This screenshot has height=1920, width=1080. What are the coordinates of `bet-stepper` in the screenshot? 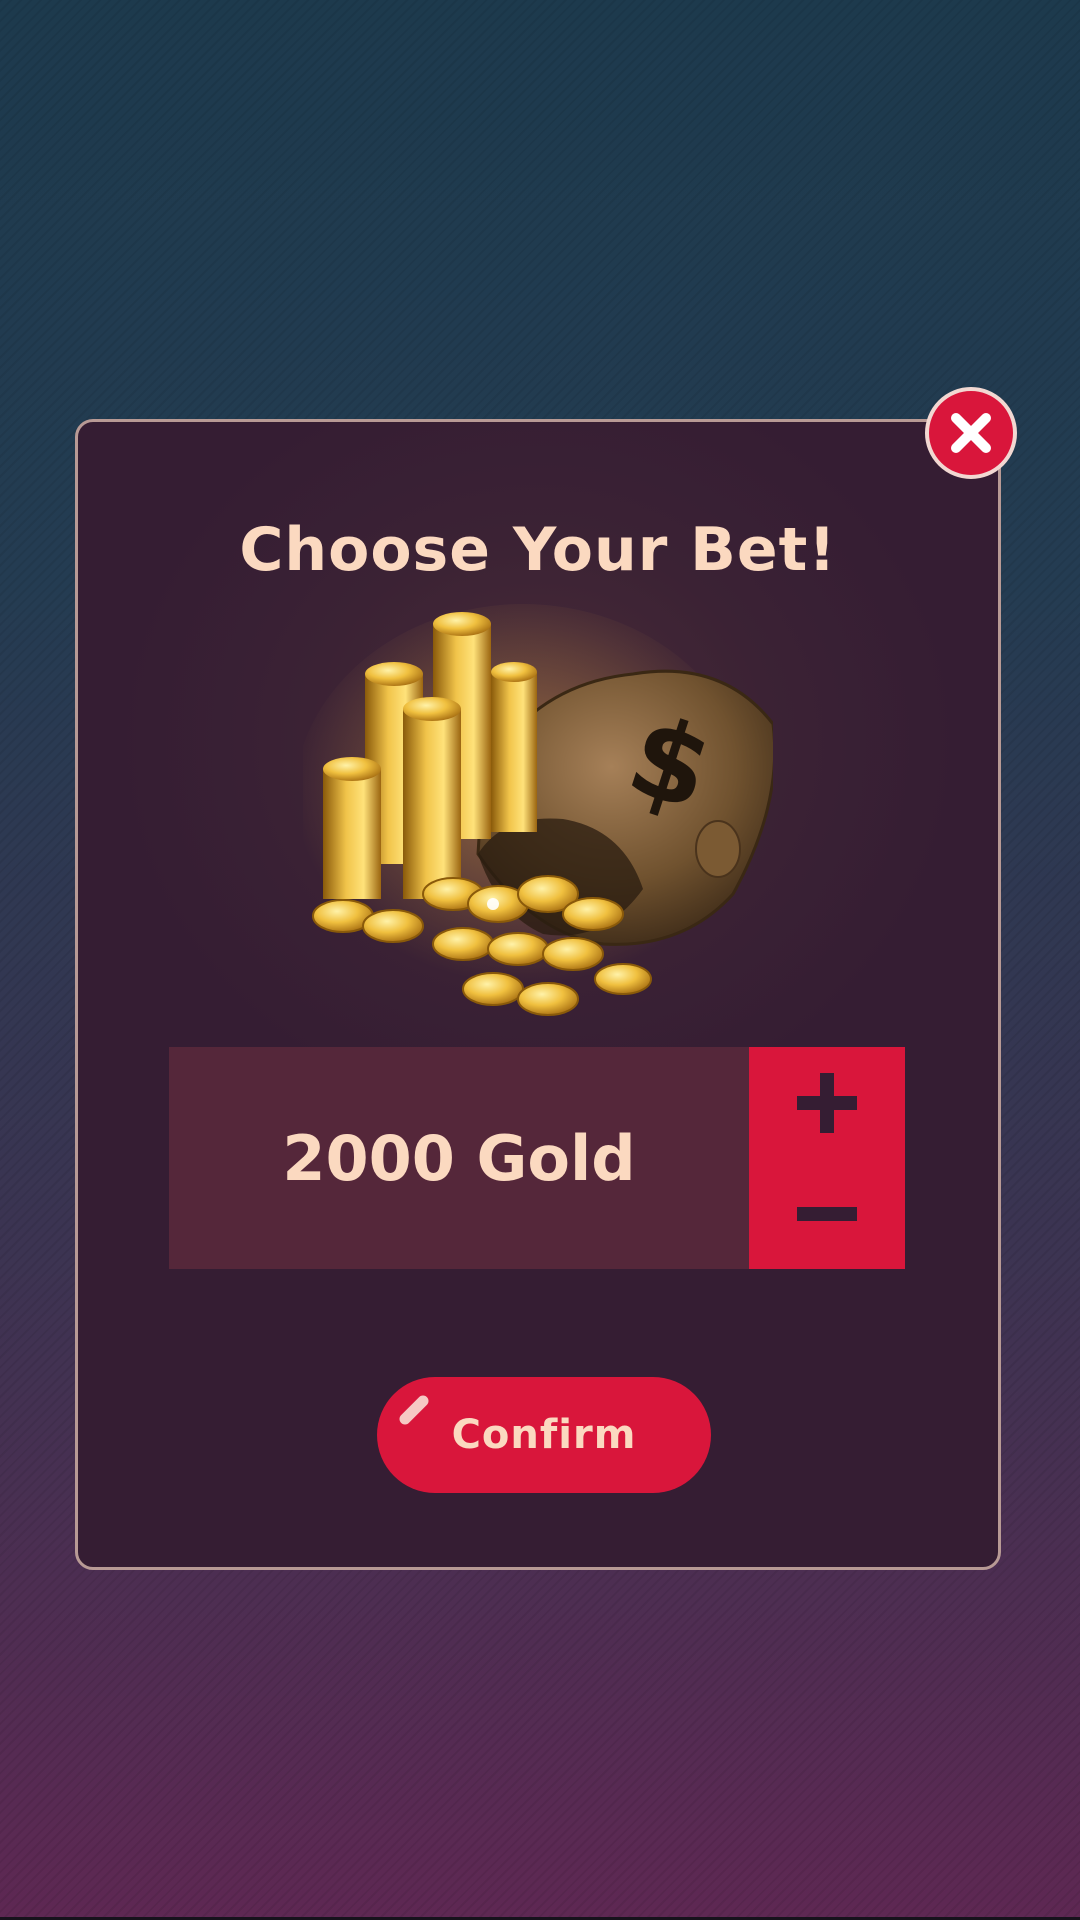 It's located at (827, 1158).